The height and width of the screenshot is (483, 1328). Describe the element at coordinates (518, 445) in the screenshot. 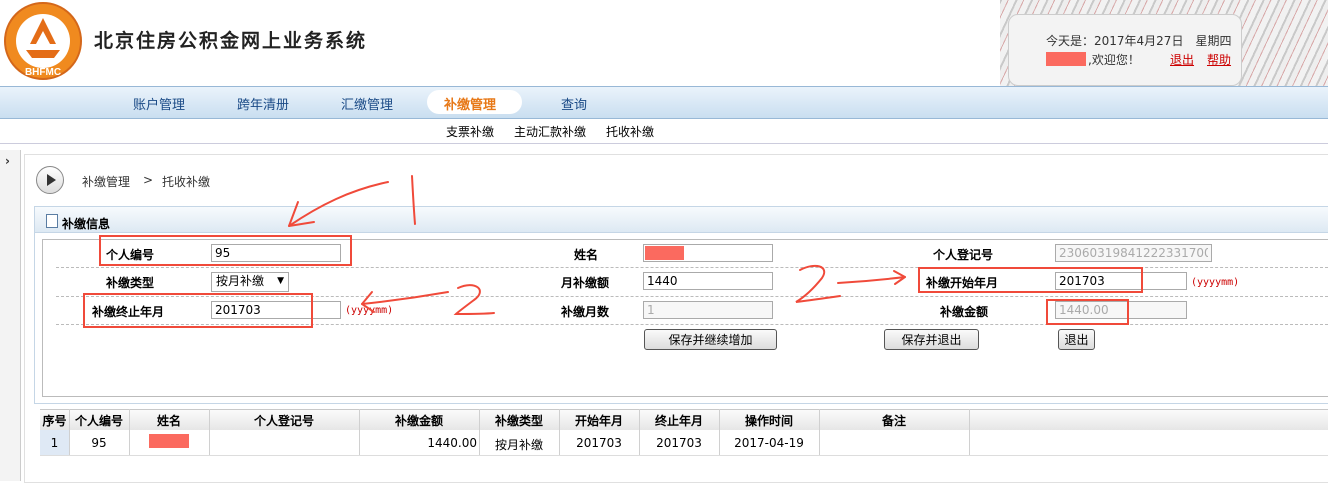

I see `cell-type: 按月补缴` at that location.